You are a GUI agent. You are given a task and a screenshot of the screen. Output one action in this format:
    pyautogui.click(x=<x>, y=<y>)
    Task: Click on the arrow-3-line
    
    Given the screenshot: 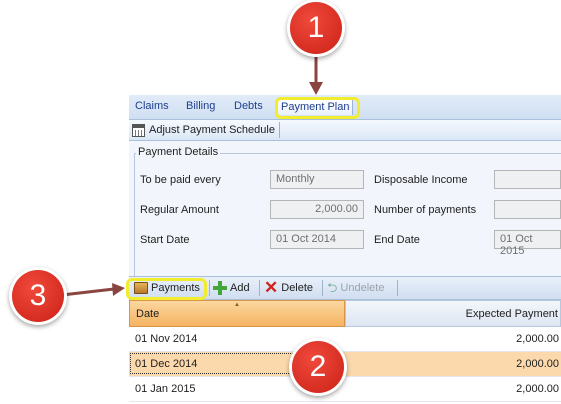 What is the action you would take?
    pyautogui.click(x=88, y=292)
    